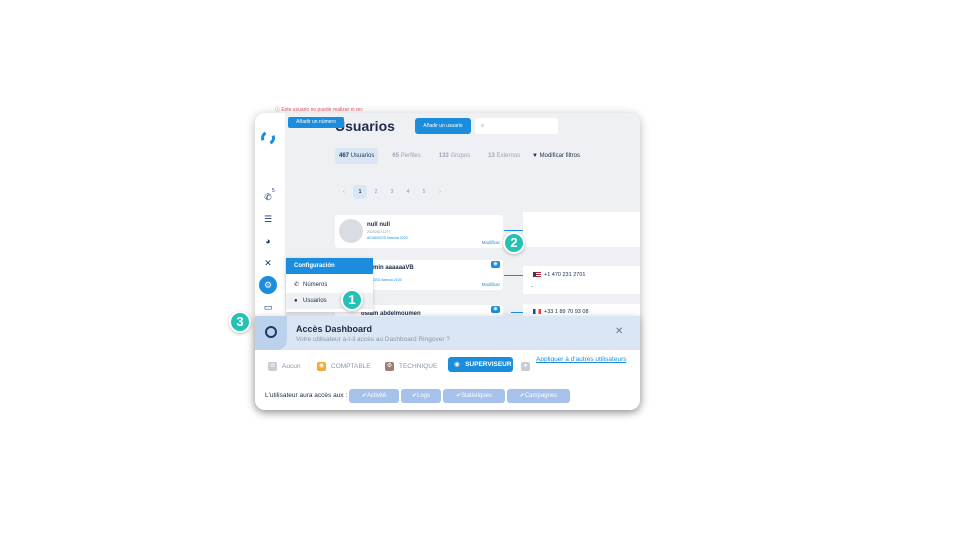 This screenshot has height=540, width=960. What do you see at coordinates (480, 364) in the screenshot?
I see `role-supervisor: ◉ SUPERVISEUR` at bounding box center [480, 364].